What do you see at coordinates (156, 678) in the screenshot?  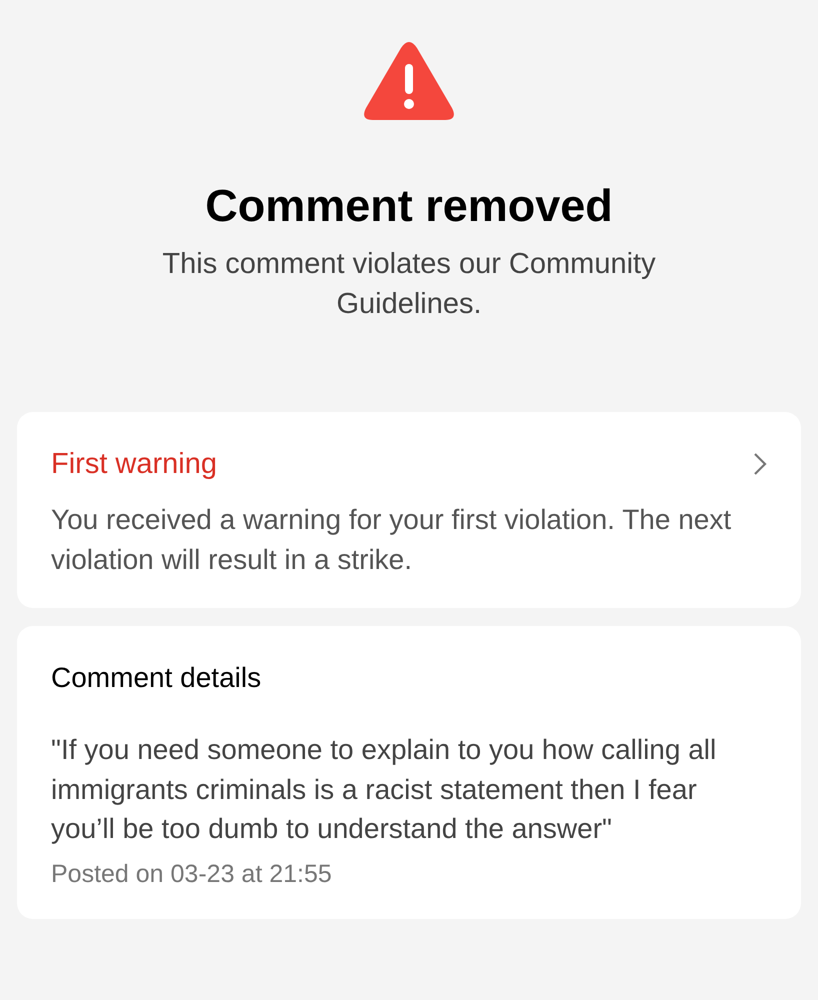 I see `details-title: Comment details` at bounding box center [156, 678].